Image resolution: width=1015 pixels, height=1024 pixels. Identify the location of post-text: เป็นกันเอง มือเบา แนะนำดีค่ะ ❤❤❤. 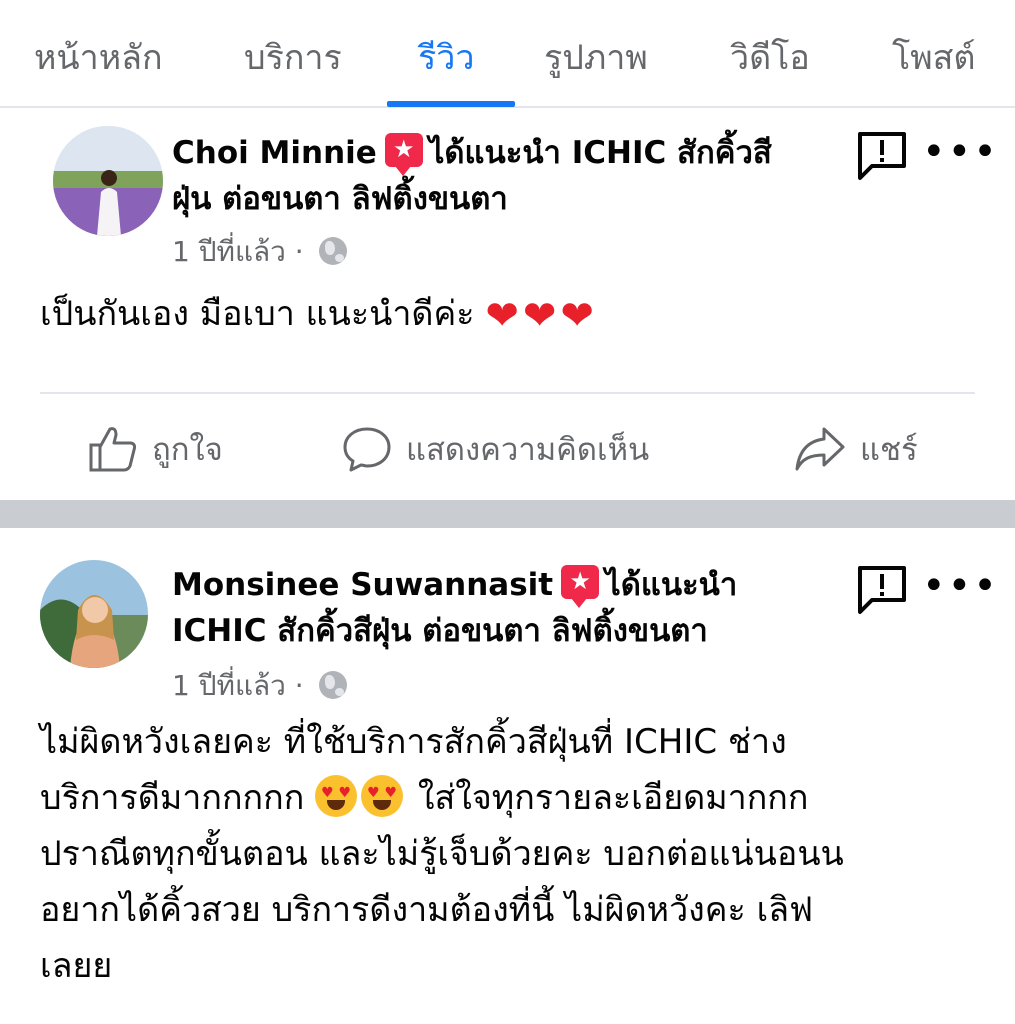
(319, 315).